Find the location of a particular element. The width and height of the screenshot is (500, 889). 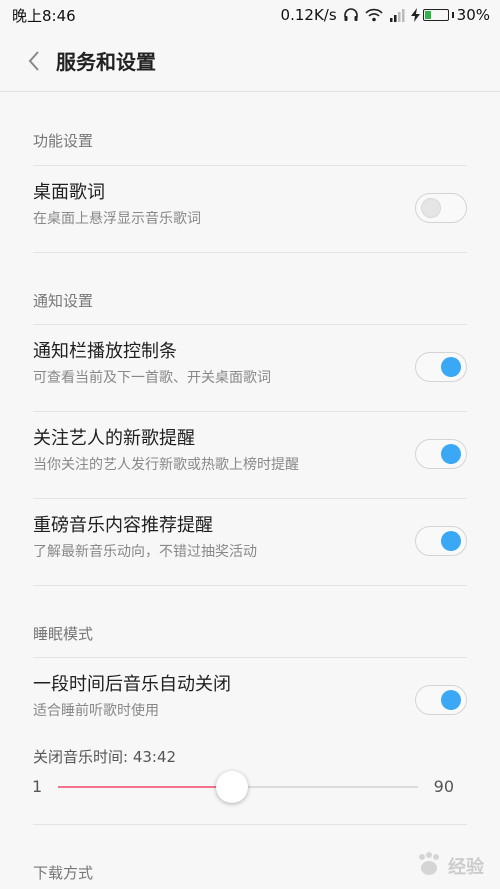

setting-artist-new-song-alert: 关注艺人的新歌提醒 当你关注的艺人发行新歌或热歌上榜时提醒 is located at coordinates (250, 455).